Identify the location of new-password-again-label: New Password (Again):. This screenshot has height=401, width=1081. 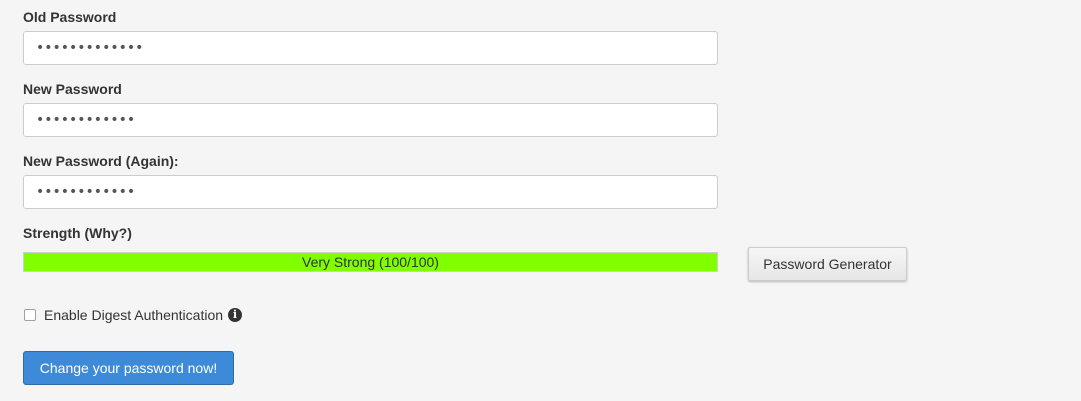
(101, 161).